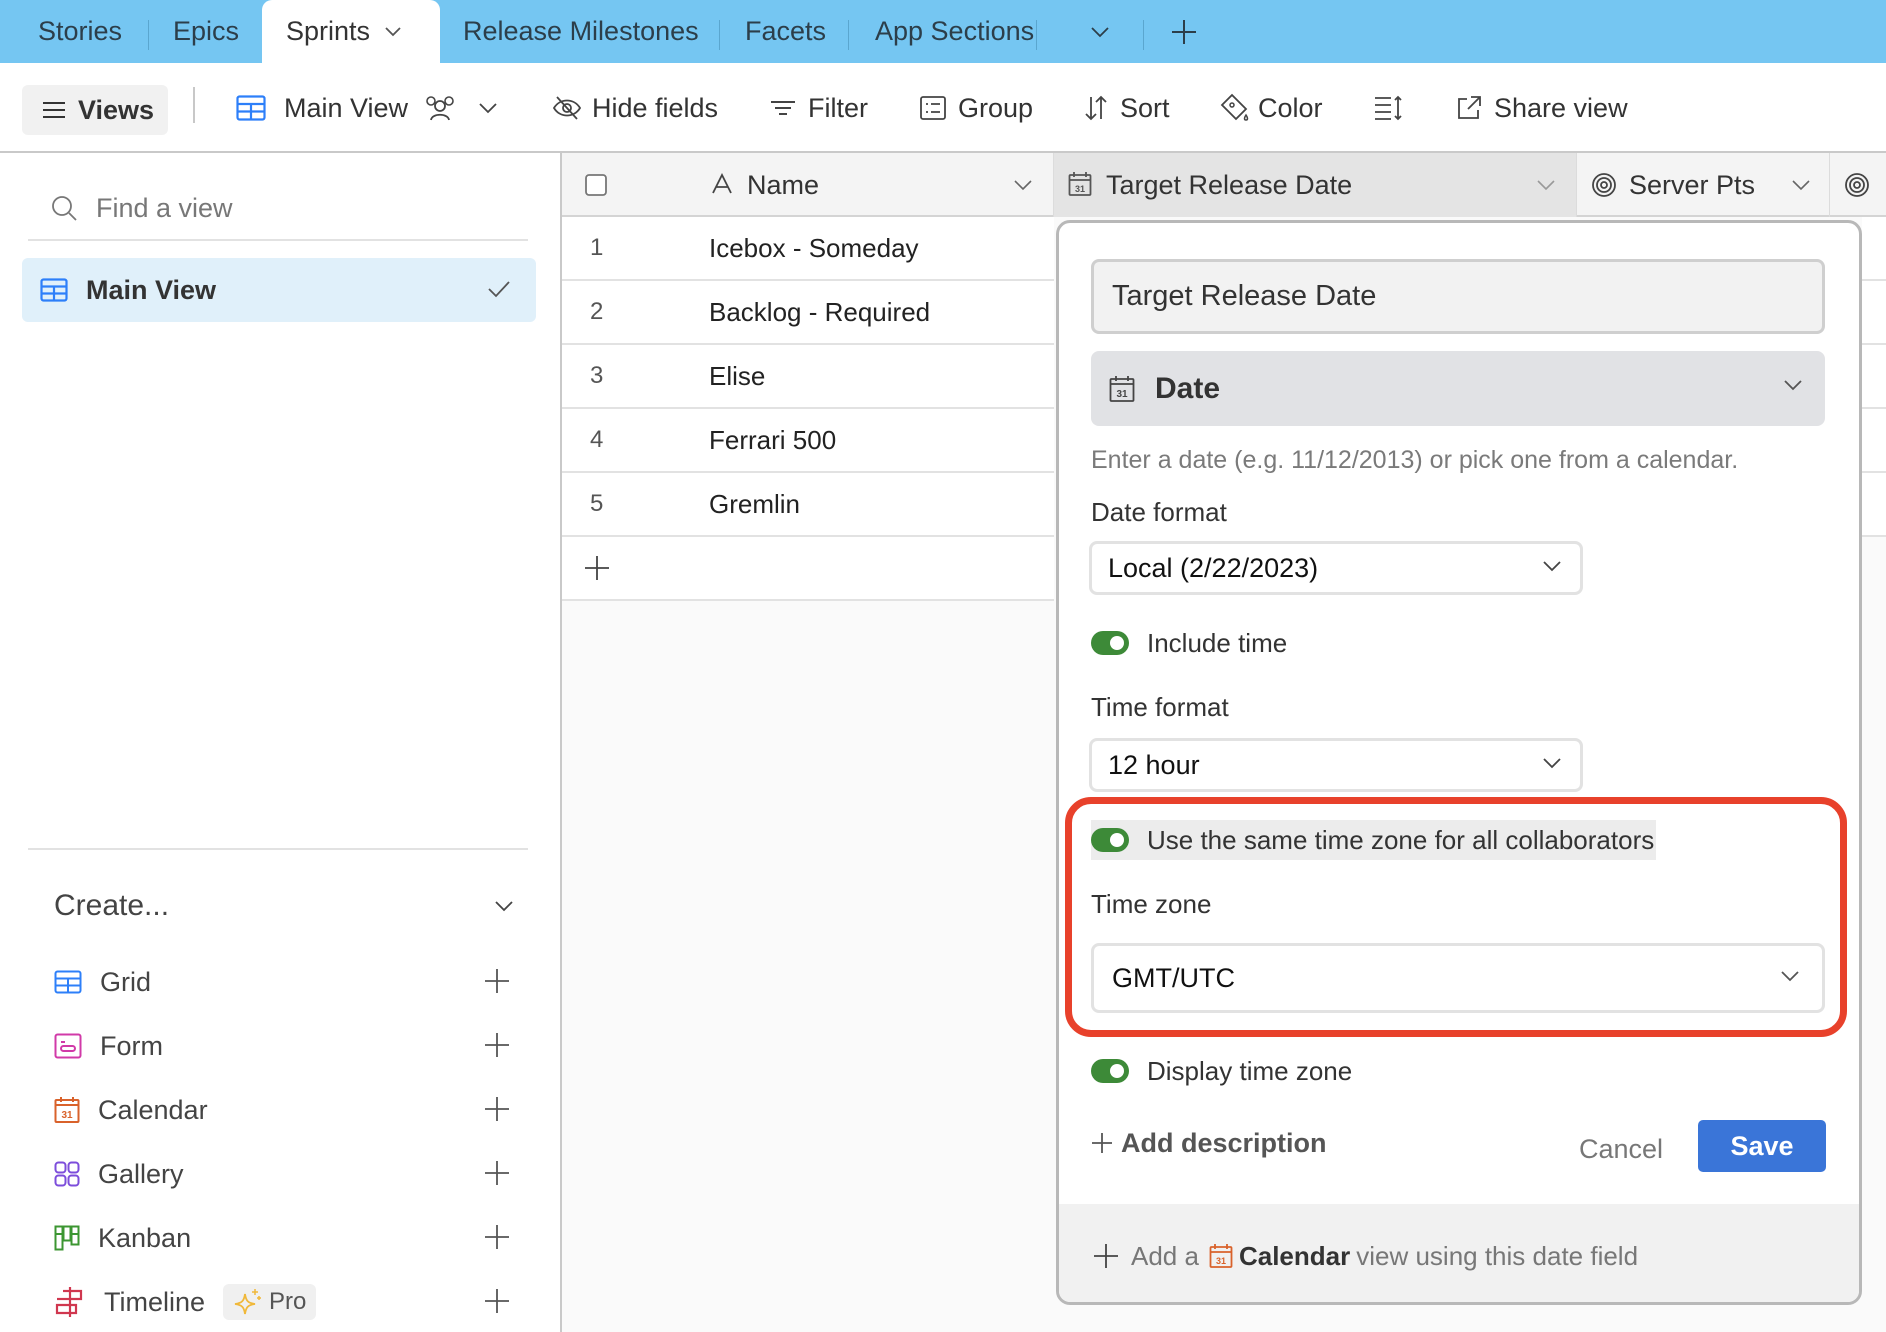  I want to click on column-header-server-pts: Server Pts, so click(1703, 185).